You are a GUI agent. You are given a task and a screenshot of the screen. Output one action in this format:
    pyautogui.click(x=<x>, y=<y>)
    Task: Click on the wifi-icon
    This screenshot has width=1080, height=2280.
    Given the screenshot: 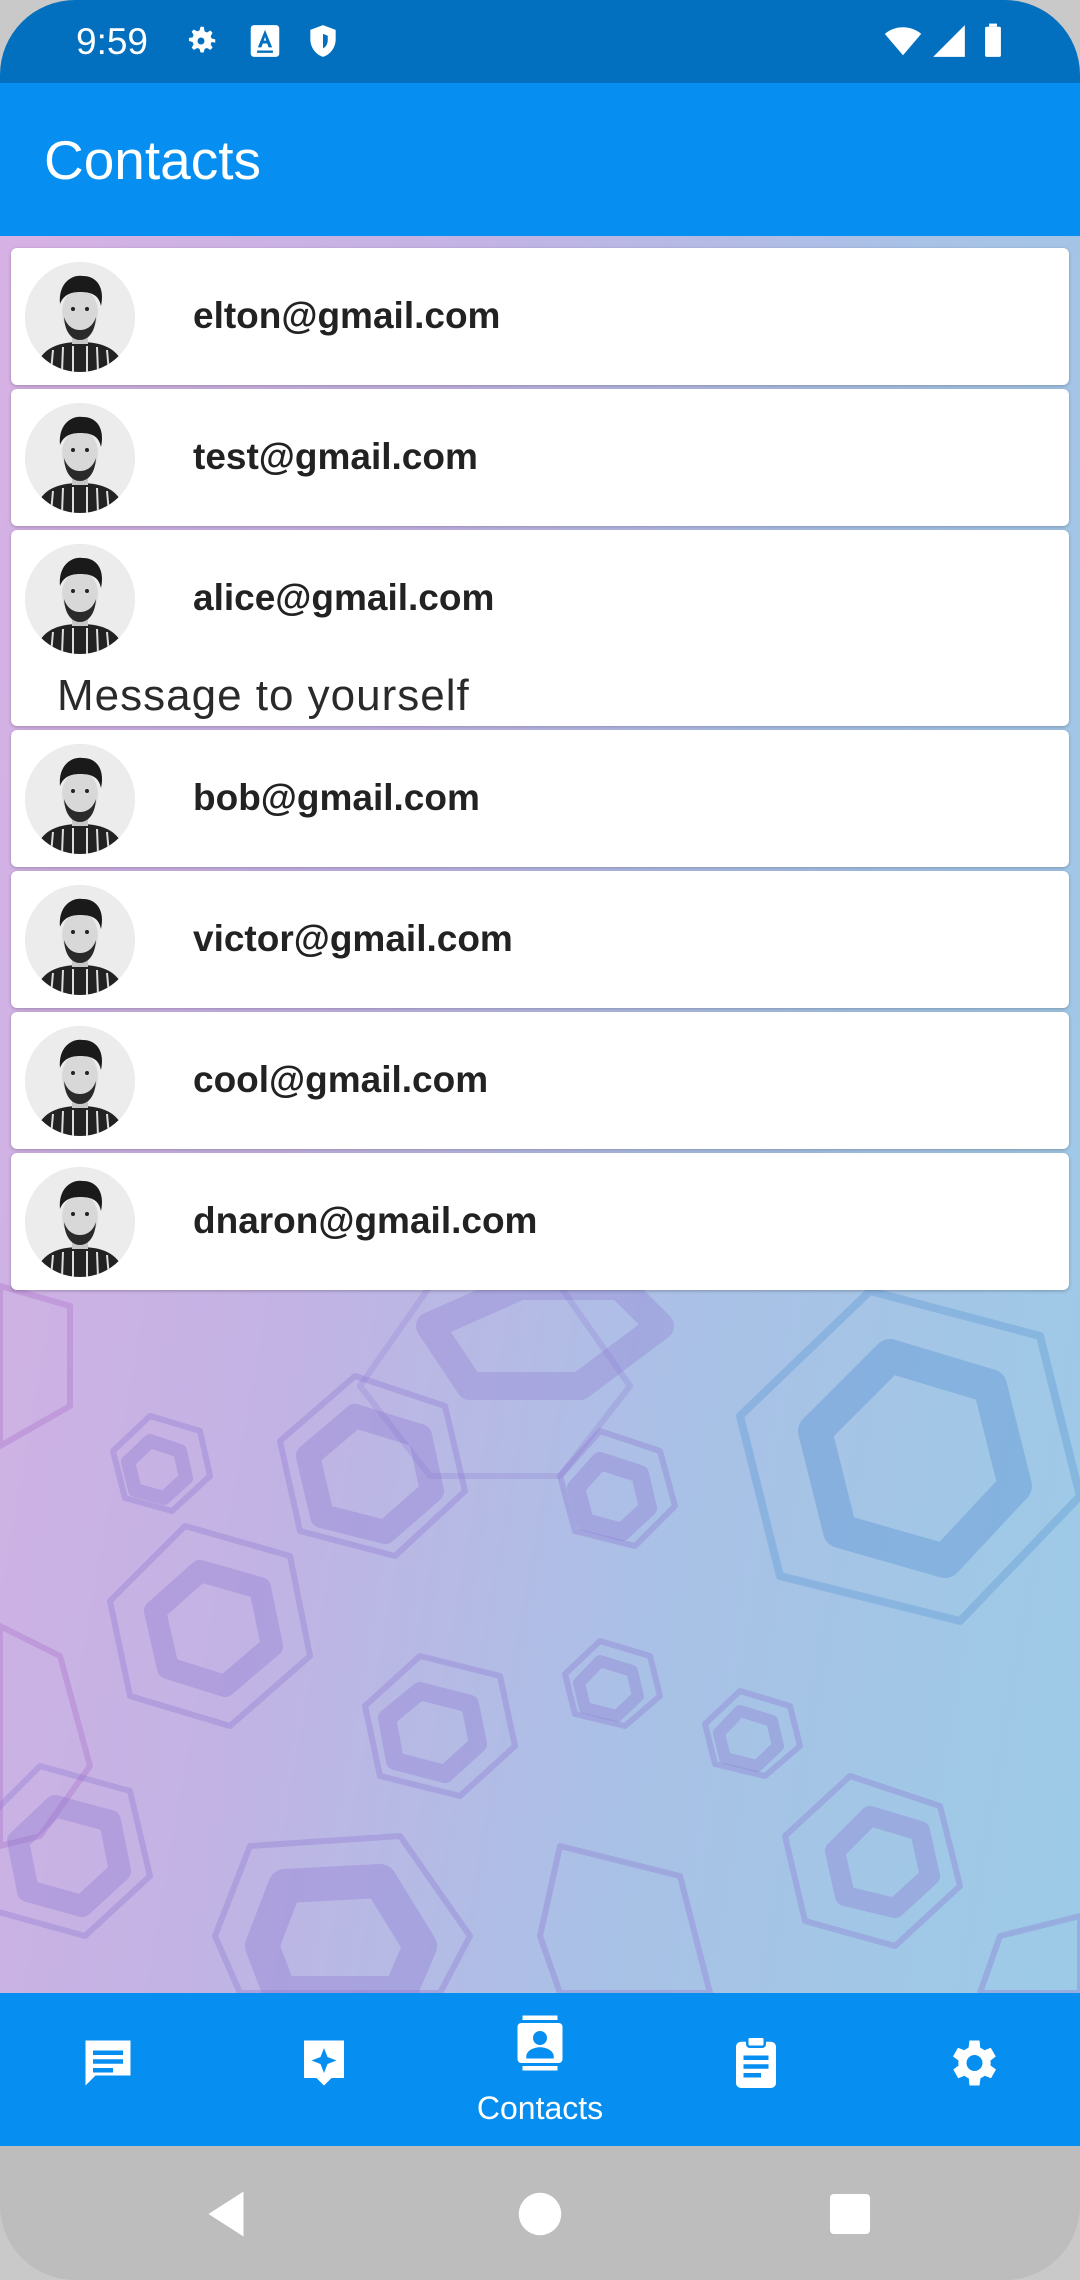 What is the action you would take?
    pyautogui.click(x=903, y=41)
    